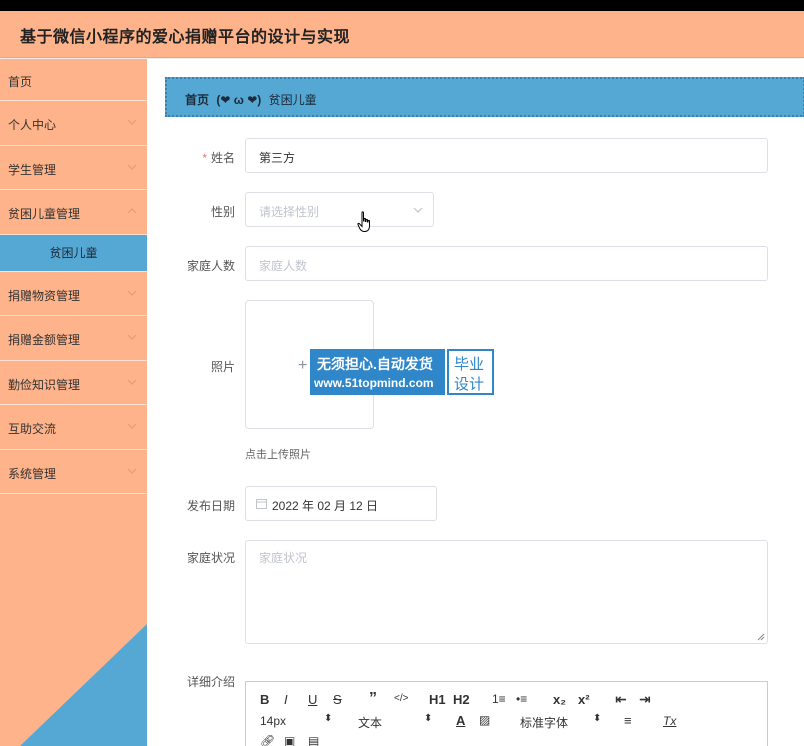  I want to click on breadcrumb: 首页 (❤ ω ❤) 贫困儿童, so click(484, 97).